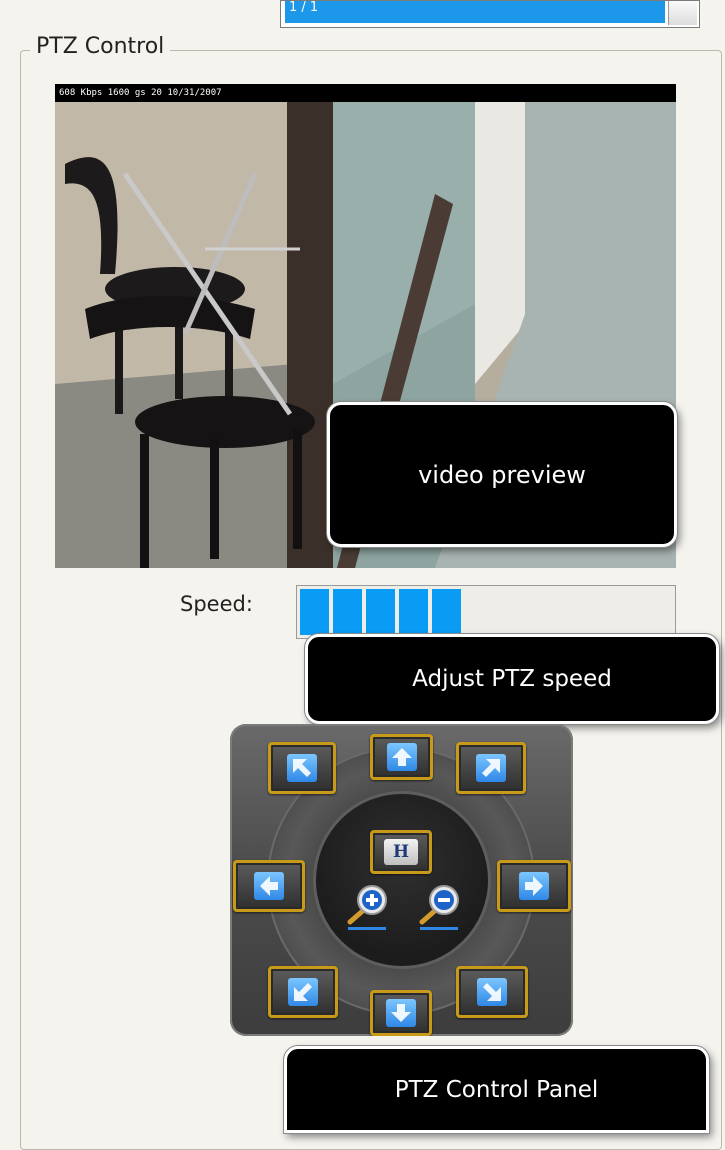  I want to click on arrow-down-icon, so click(401, 1013).